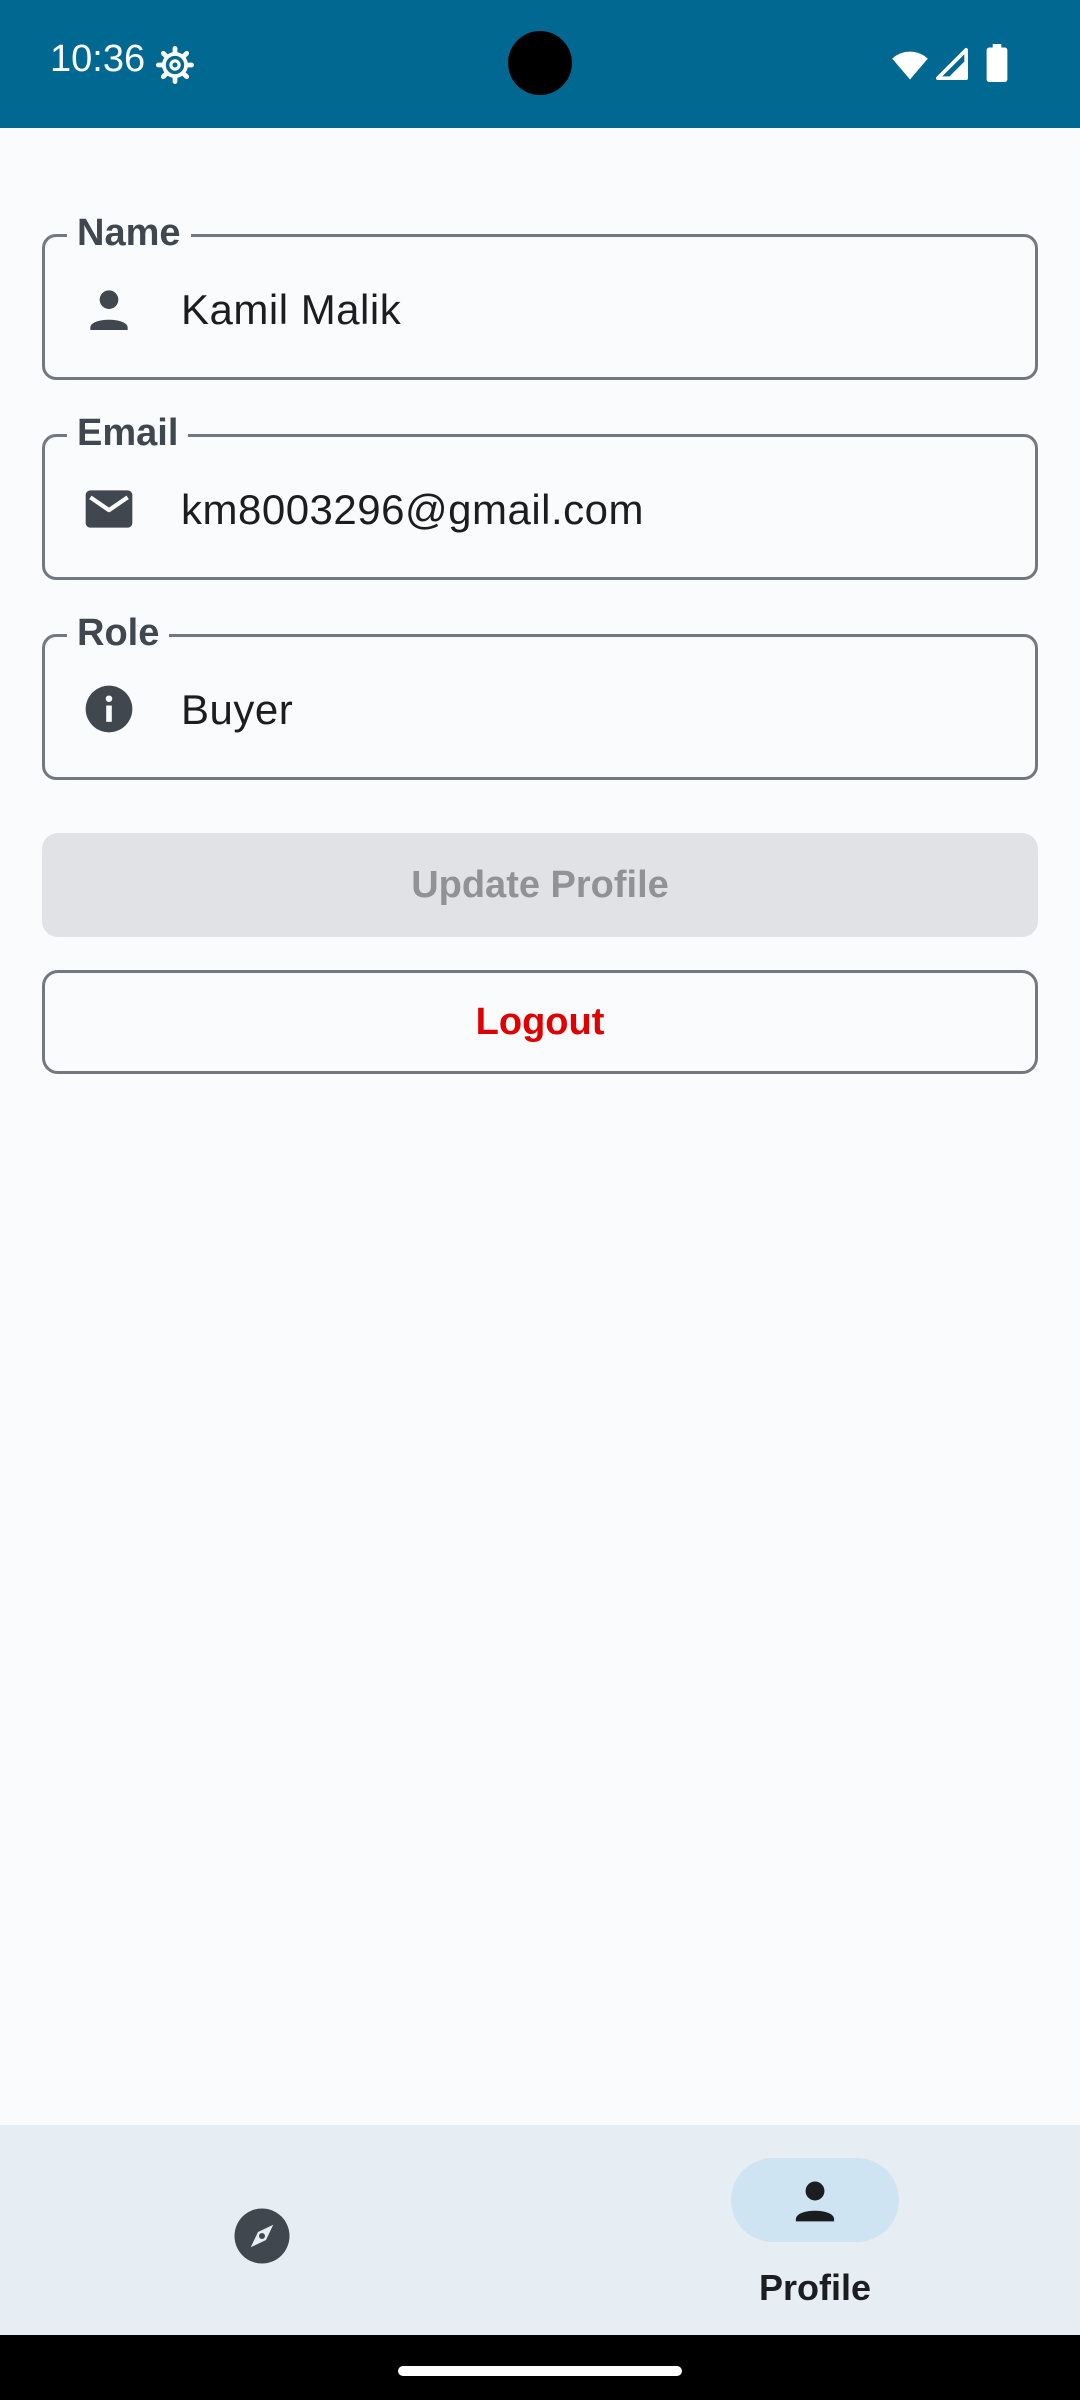  I want to click on bottom-navigation: Profile, so click(540, 2230).